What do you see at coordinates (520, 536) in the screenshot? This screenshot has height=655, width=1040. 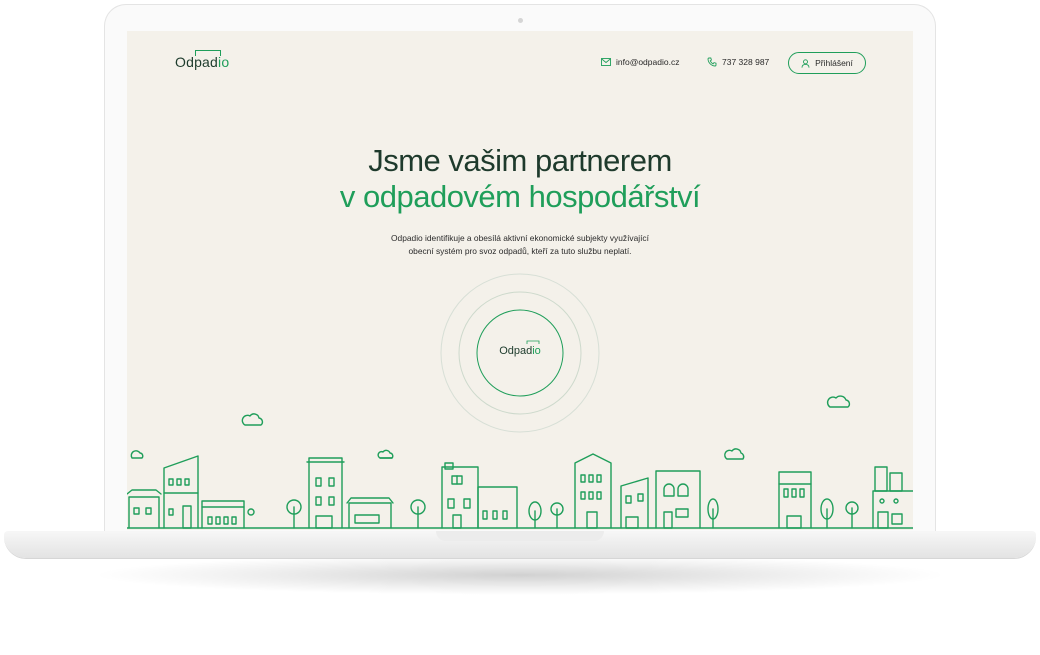 I see `laptop-notch` at bounding box center [520, 536].